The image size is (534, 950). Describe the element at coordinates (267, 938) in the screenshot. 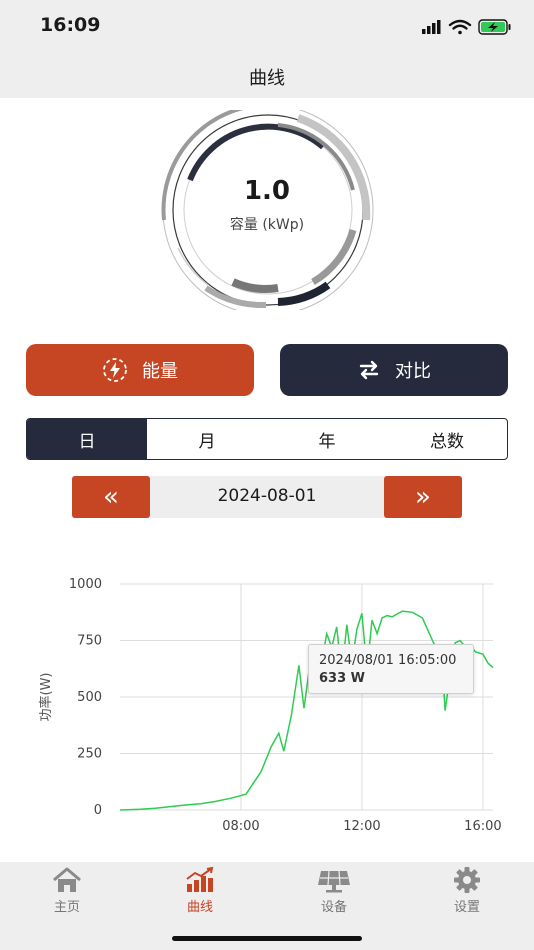

I see `home-indicator` at that location.